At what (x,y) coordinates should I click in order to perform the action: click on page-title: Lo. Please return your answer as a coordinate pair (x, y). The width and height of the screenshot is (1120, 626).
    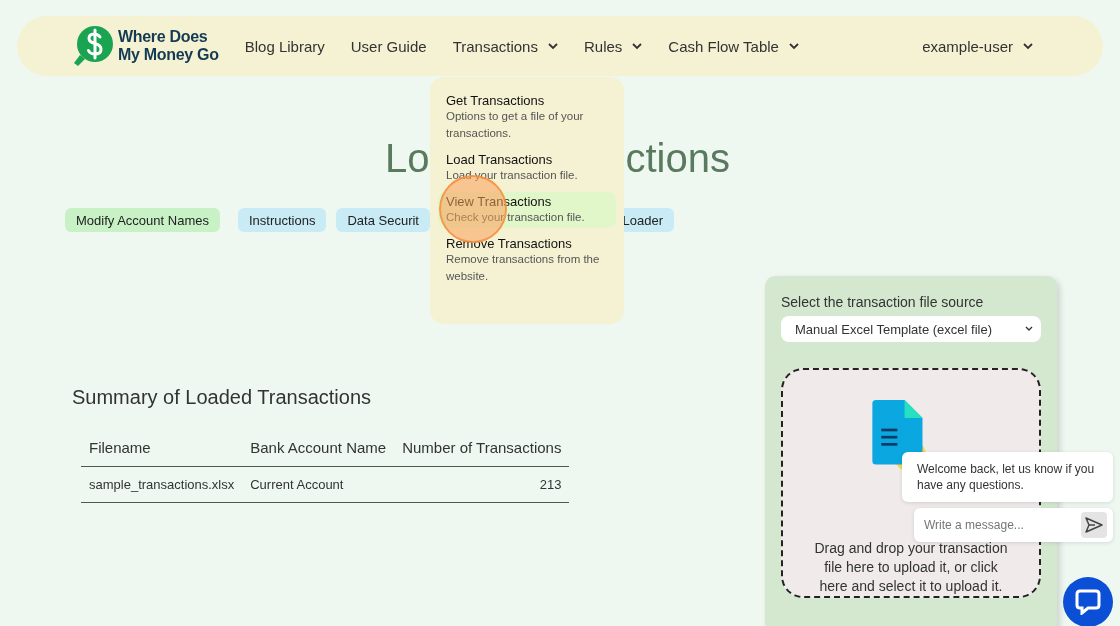
    Looking at the image, I should click on (407, 158).